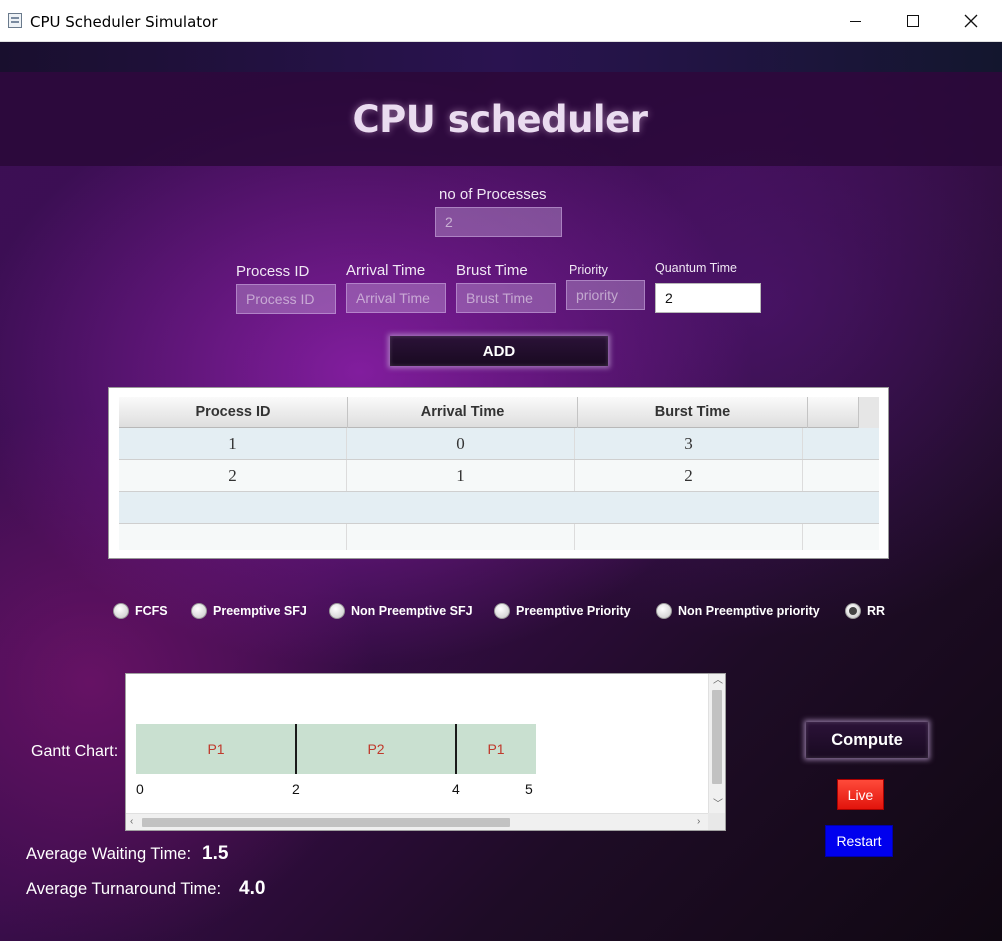 Image resolution: width=1002 pixels, height=941 pixels. I want to click on gantt-tick-label: 5, so click(529, 789).